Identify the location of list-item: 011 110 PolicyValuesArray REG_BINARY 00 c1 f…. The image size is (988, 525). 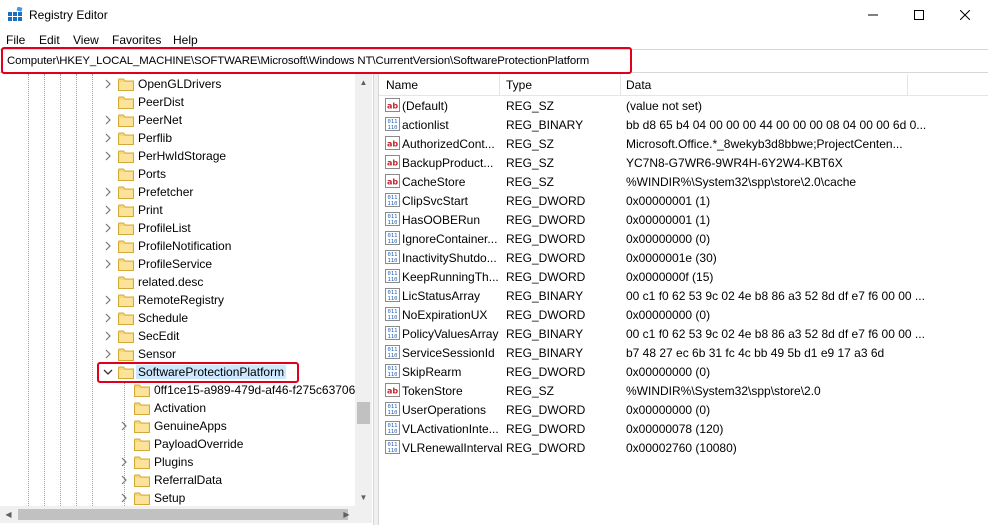
(683, 333).